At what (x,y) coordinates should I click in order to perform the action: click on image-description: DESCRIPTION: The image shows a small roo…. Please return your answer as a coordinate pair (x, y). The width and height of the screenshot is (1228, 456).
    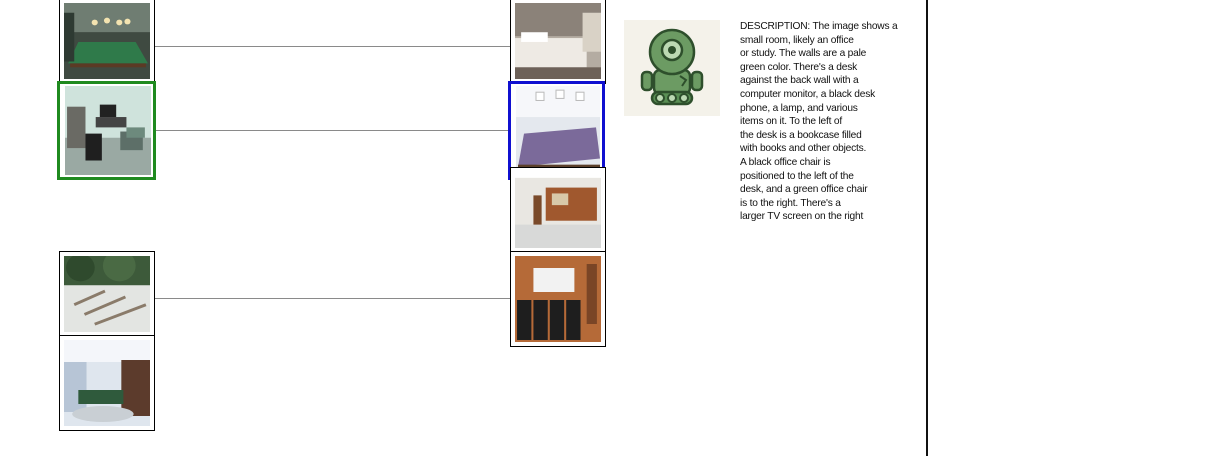
    Looking at the image, I should click on (819, 122).